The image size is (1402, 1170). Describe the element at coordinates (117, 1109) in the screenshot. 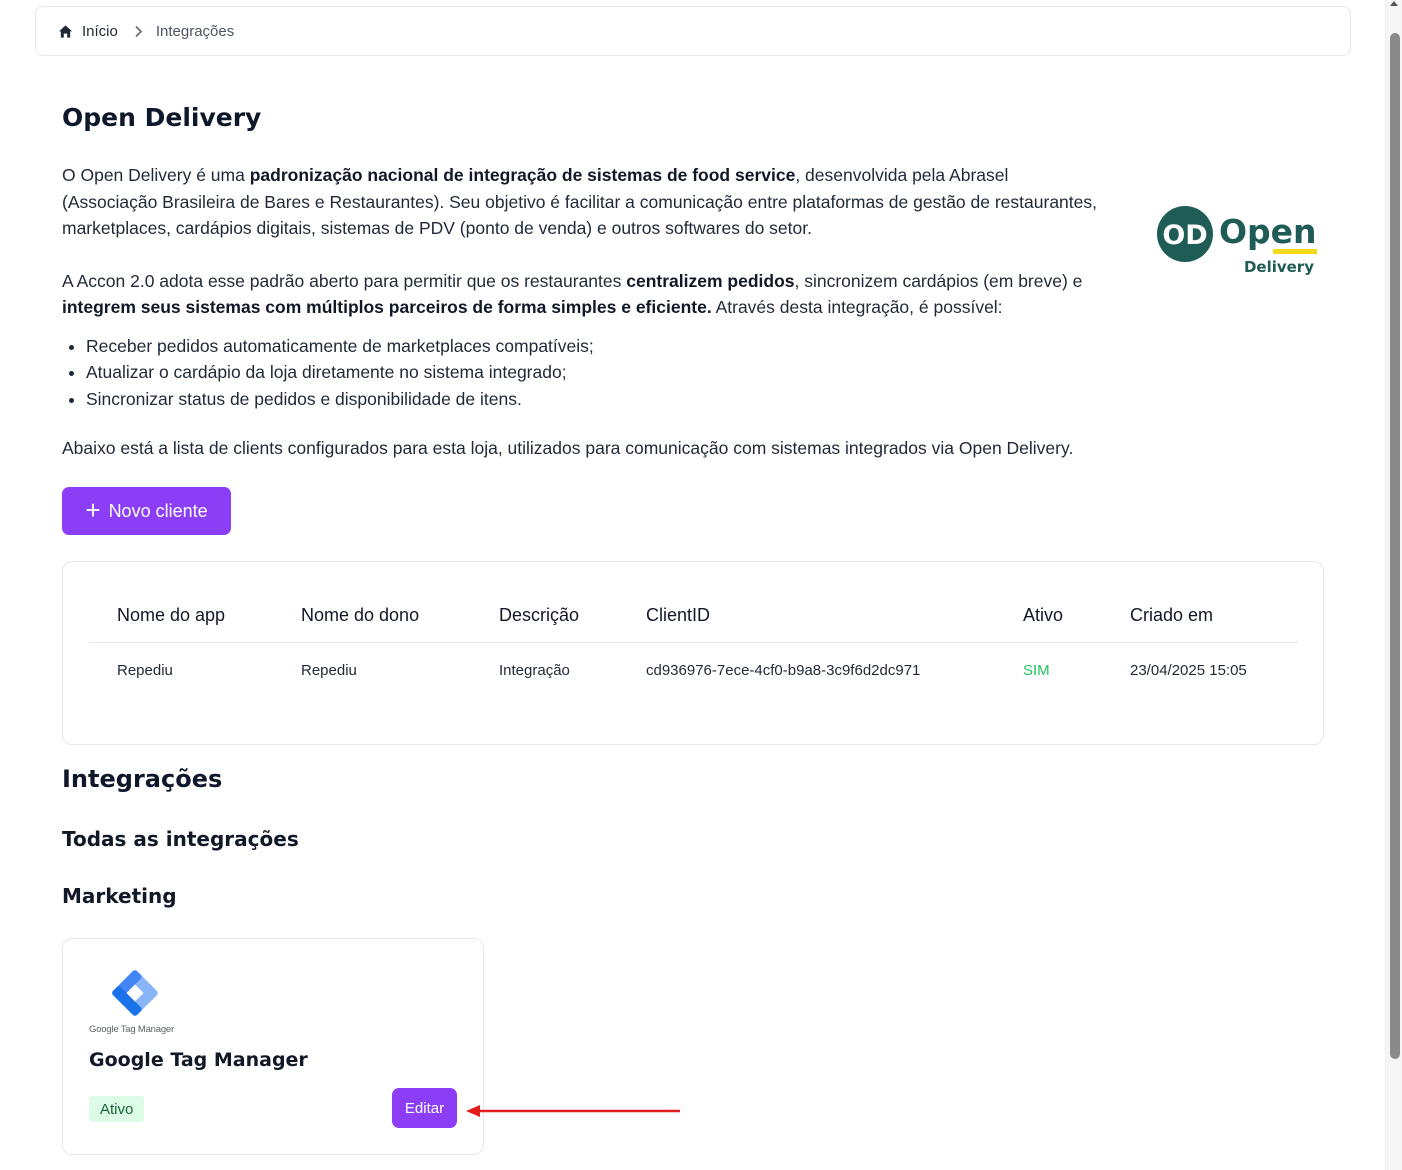

I see `status-badge: Ativo` at that location.